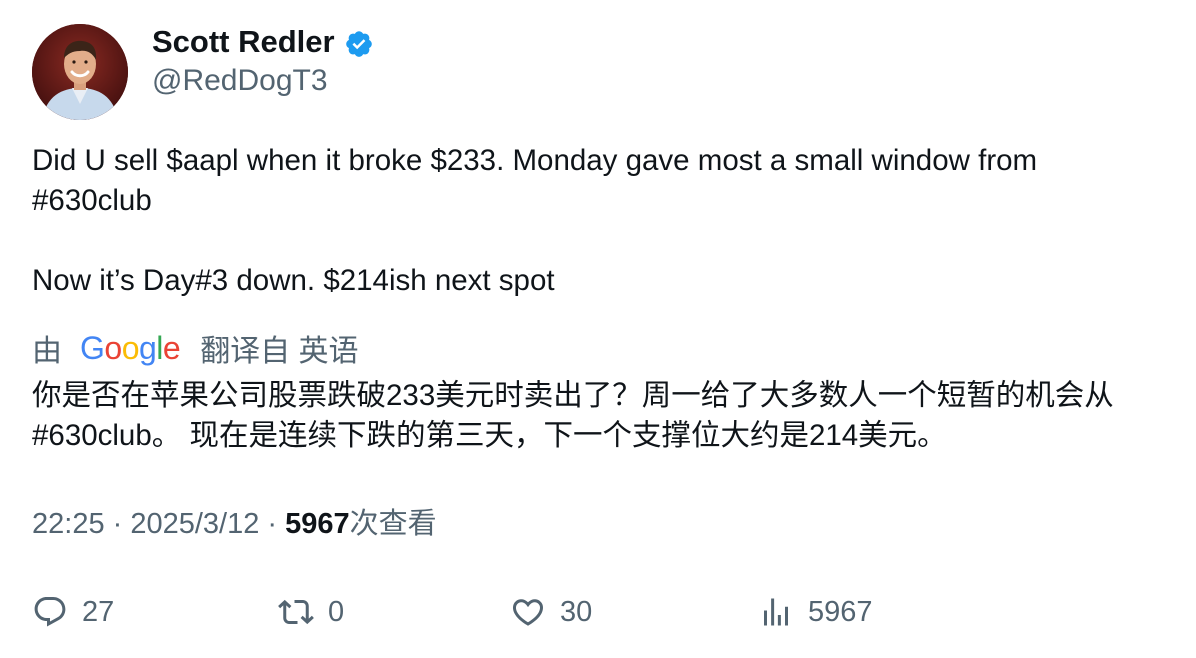  What do you see at coordinates (576, 611) in the screenshot?
I see `like-count: 30` at bounding box center [576, 611].